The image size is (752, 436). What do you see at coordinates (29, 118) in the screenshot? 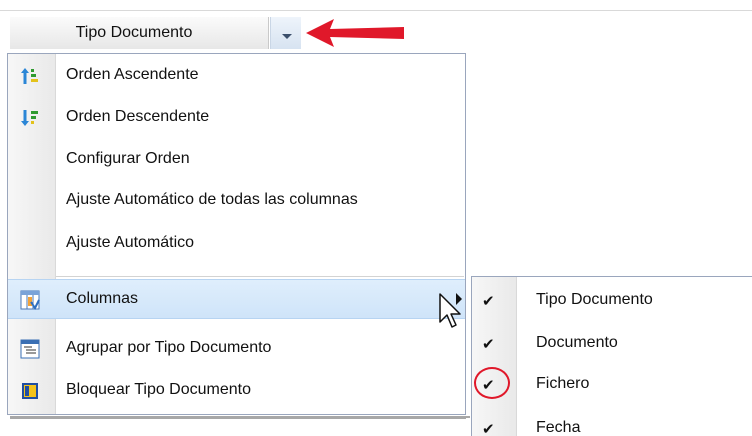
I see `sort-descending-icon` at bounding box center [29, 118].